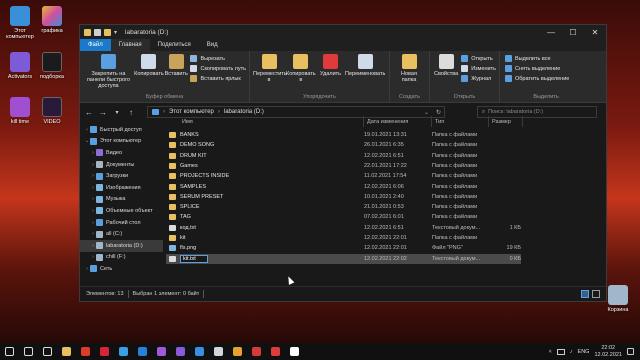  I want to click on copy-path-button: Скопировать путь, so click(218, 68).